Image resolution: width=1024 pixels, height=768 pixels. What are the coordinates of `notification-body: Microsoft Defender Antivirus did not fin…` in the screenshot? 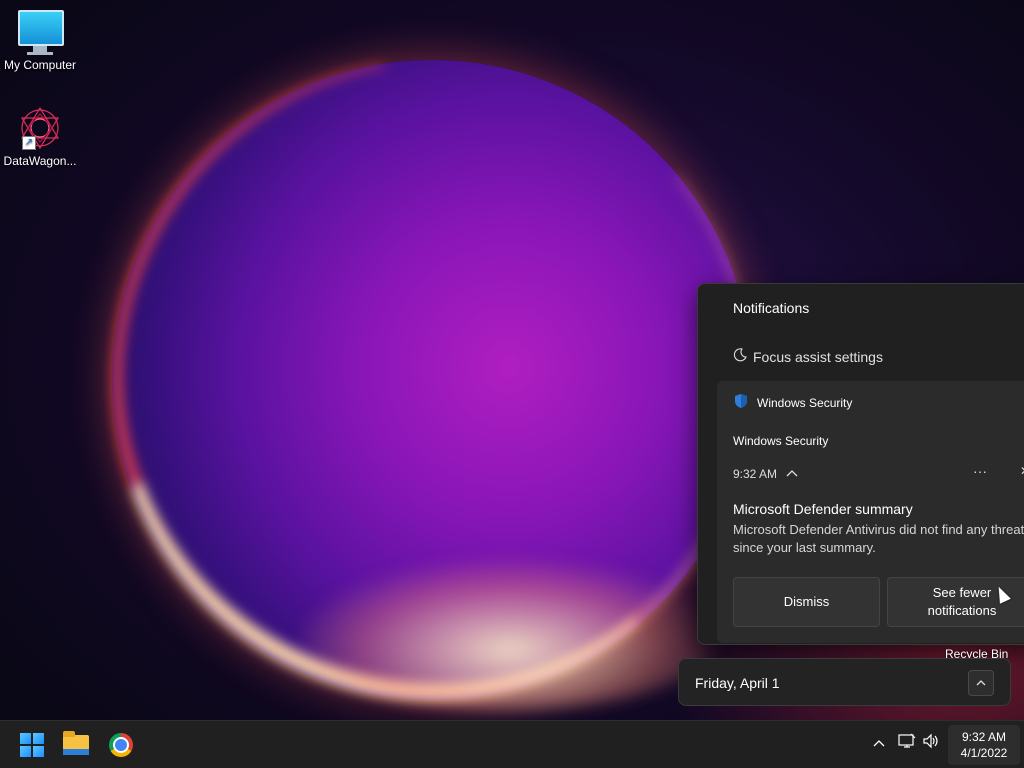 It's located at (878, 538).